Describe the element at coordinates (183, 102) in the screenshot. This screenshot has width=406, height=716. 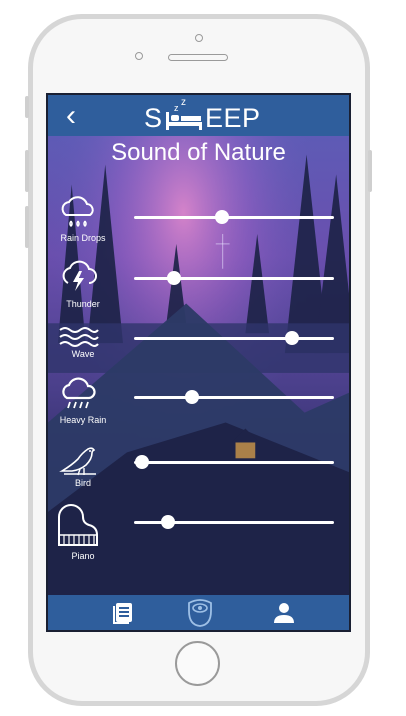
I see `logo-z-large: z` at that location.